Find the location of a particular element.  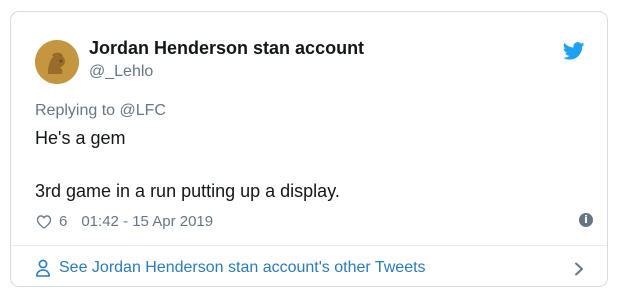

author-handle: @_Lehlo is located at coordinates (121, 72).